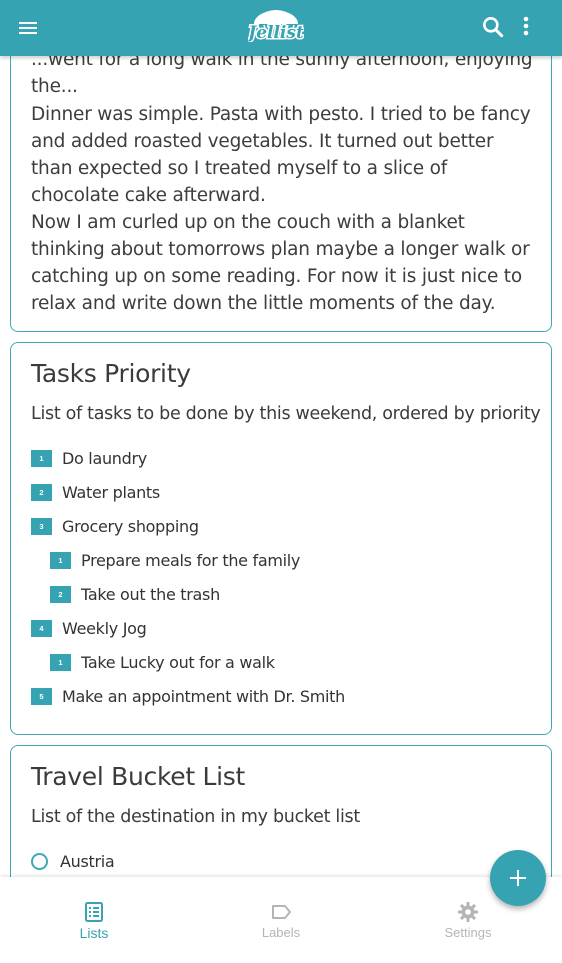 This screenshot has width=562, height=963. Describe the element at coordinates (276, 32) in the screenshot. I see `svg-text: Jellist` at that location.